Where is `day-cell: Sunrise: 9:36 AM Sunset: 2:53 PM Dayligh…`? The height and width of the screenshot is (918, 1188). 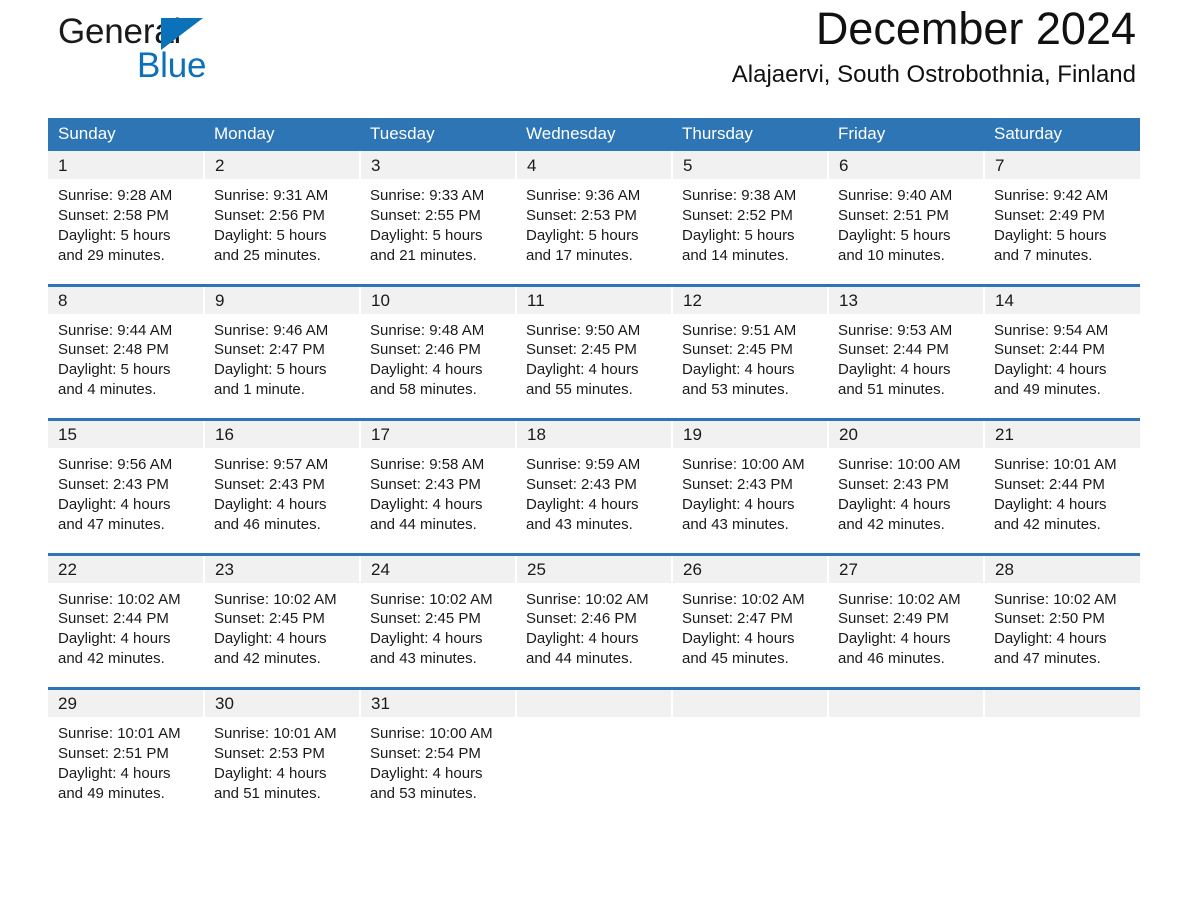
day-cell: Sunrise: 9:36 AM Sunset: 2:53 PM Dayligh… is located at coordinates (594, 232).